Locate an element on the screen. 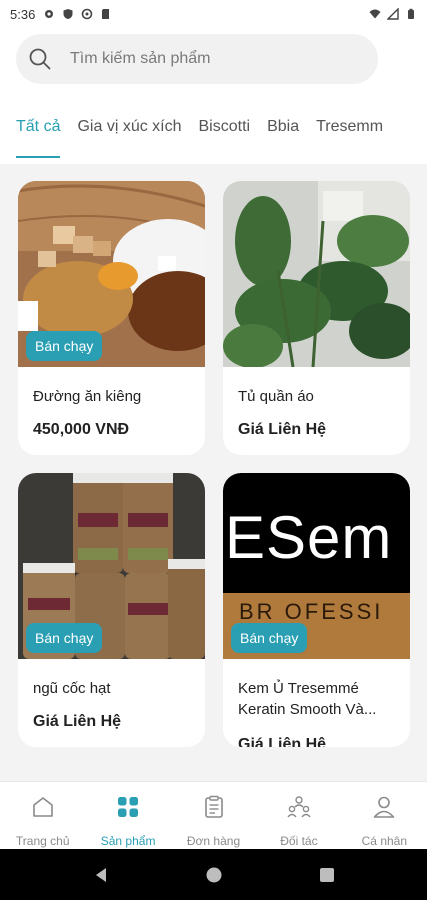 Image resolution: width=427 pixels, height=900 pixels. grid-icon is located at coordinates (128, 807).